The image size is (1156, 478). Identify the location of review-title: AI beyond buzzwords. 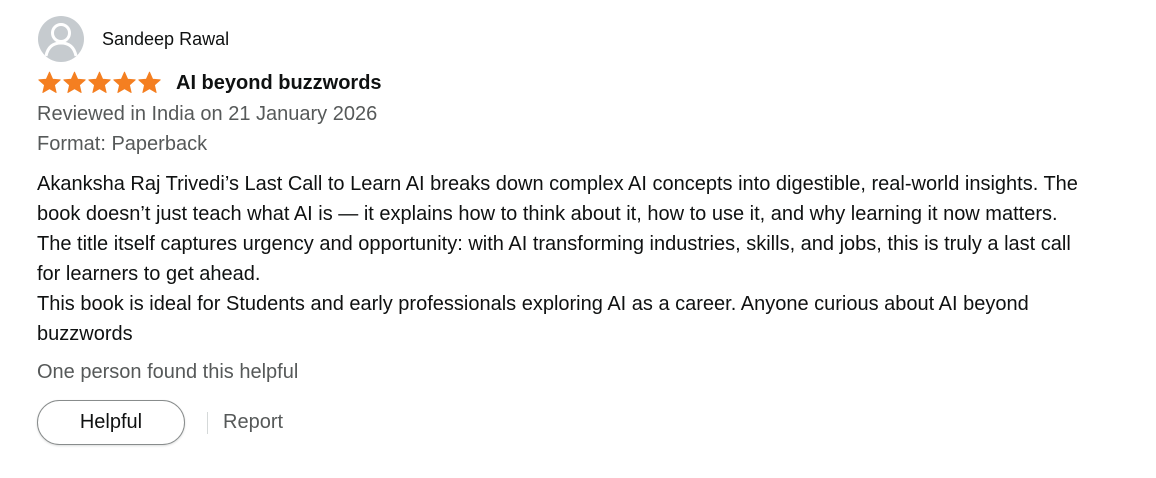
(279, 83).